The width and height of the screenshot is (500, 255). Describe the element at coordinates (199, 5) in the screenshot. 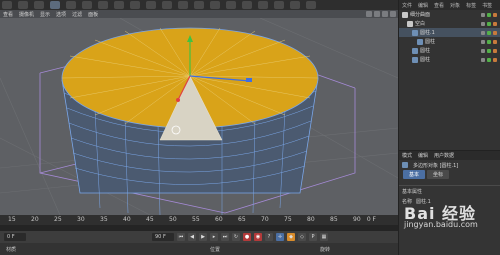

I see `cube-icon` at that location.